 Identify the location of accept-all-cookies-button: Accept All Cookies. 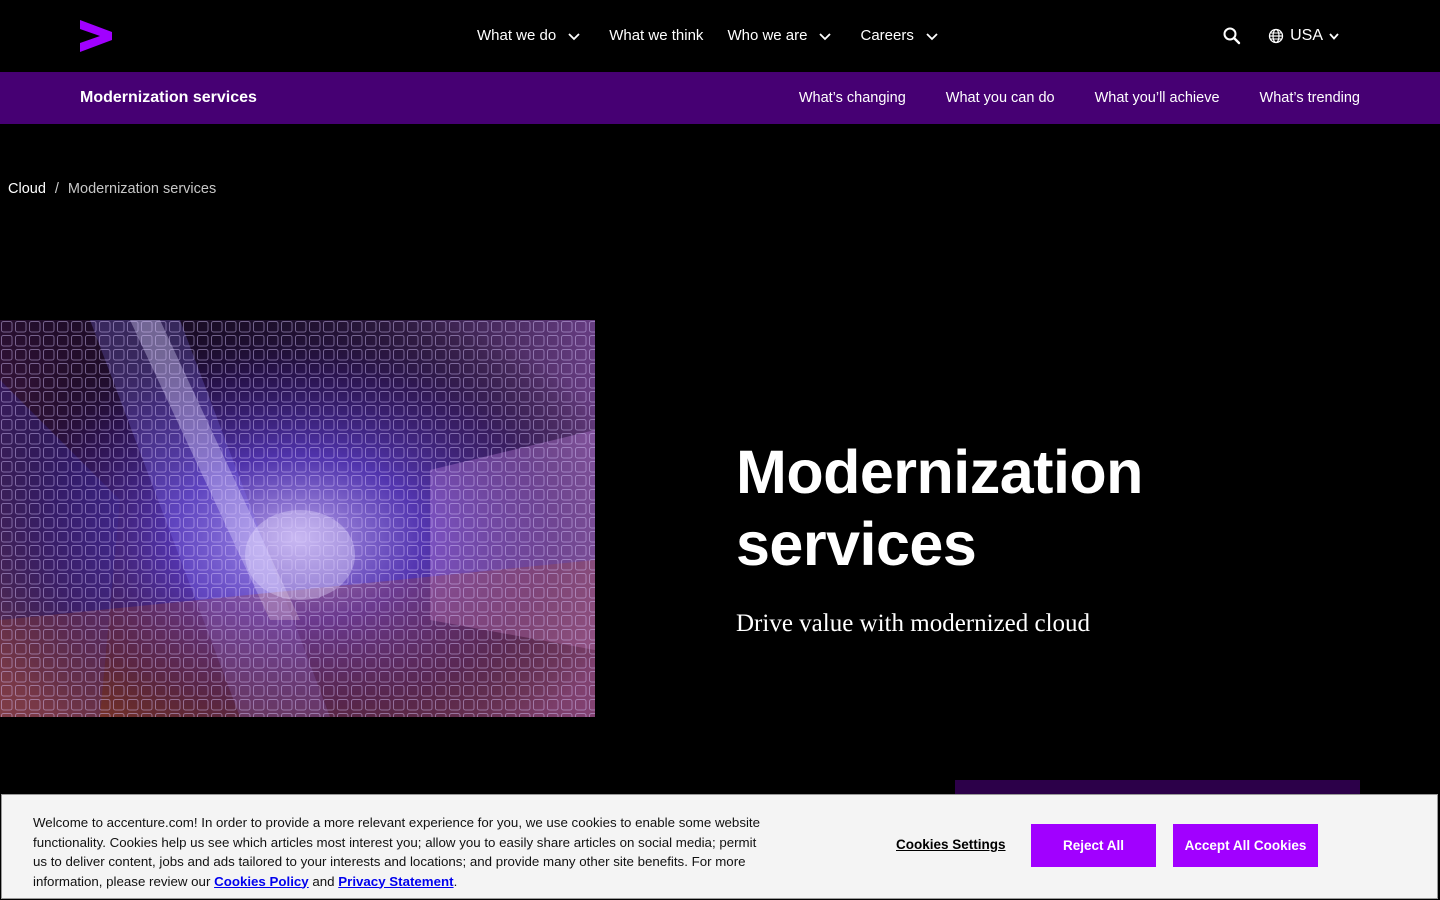
(1245, 845).